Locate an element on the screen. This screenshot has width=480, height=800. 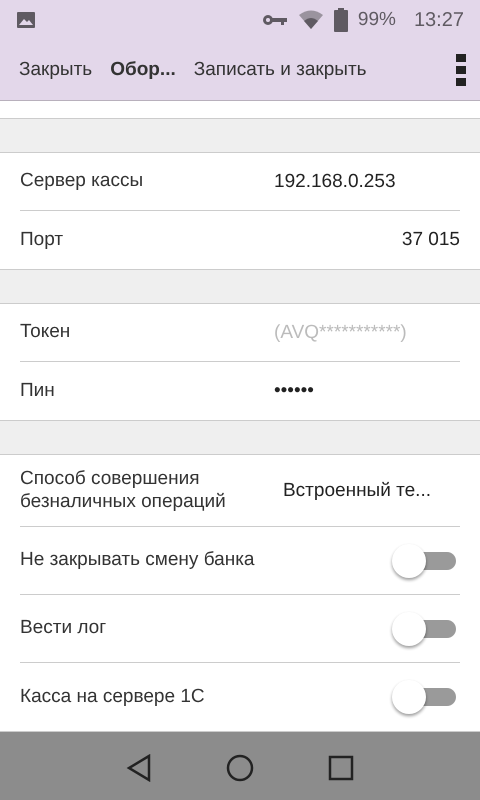
field-label: Пин is located at coordinates (38, 391).